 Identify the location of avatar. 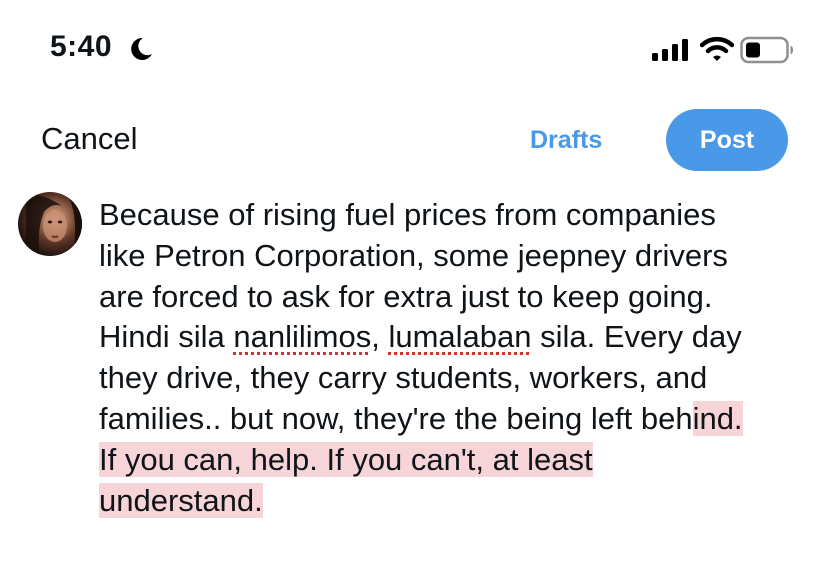
(50, 224).